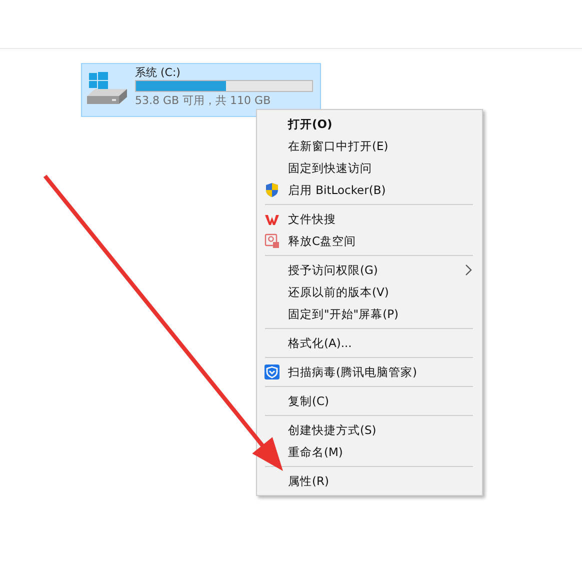 The width and height of the screenshot is (582, 564). Describe the element at coordinates (369, 430) in the screenshot. I see `menu-item: 创建快捷方式(S)` at that location.